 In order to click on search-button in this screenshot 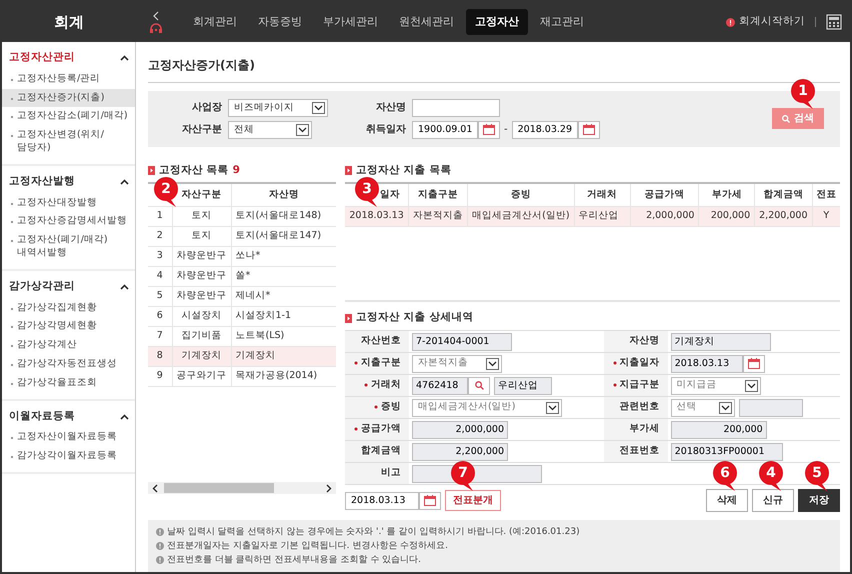, I will do `click(479, 385)`.